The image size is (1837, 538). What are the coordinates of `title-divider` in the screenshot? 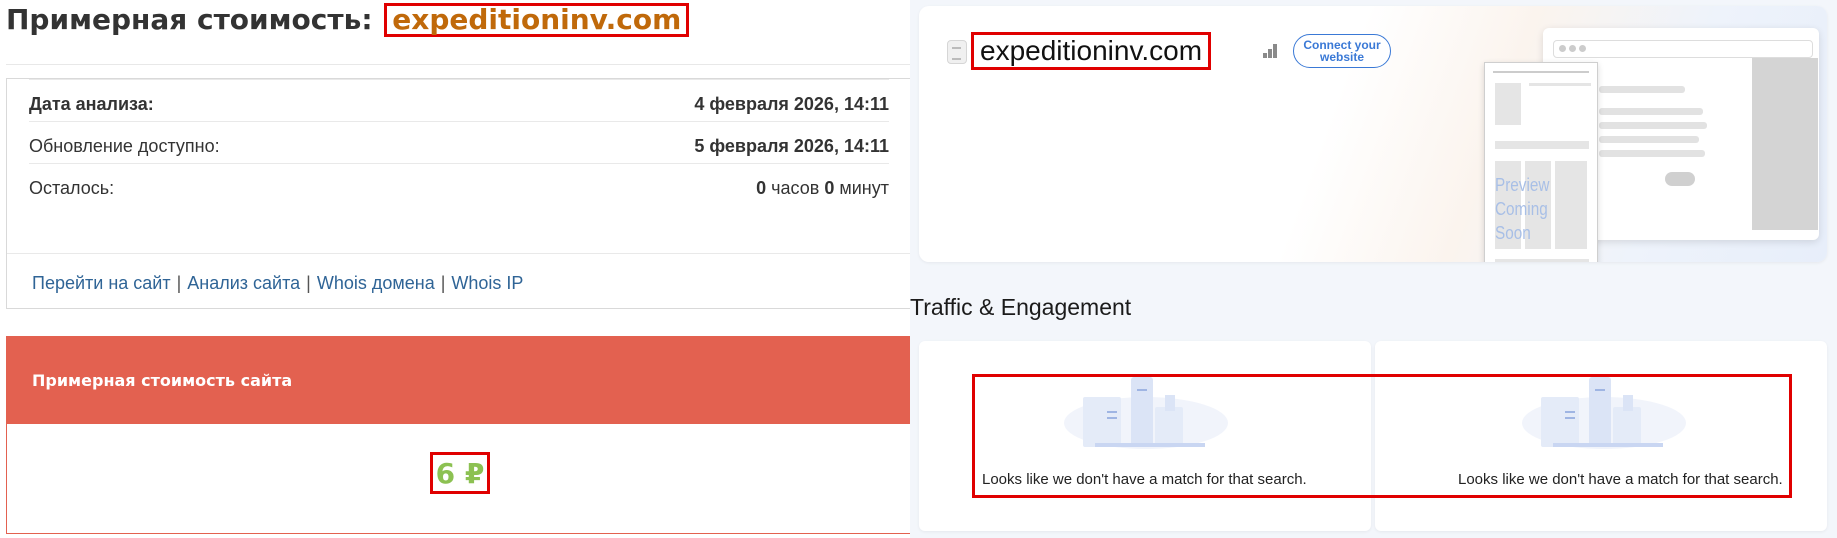 It's located at (459, 64).